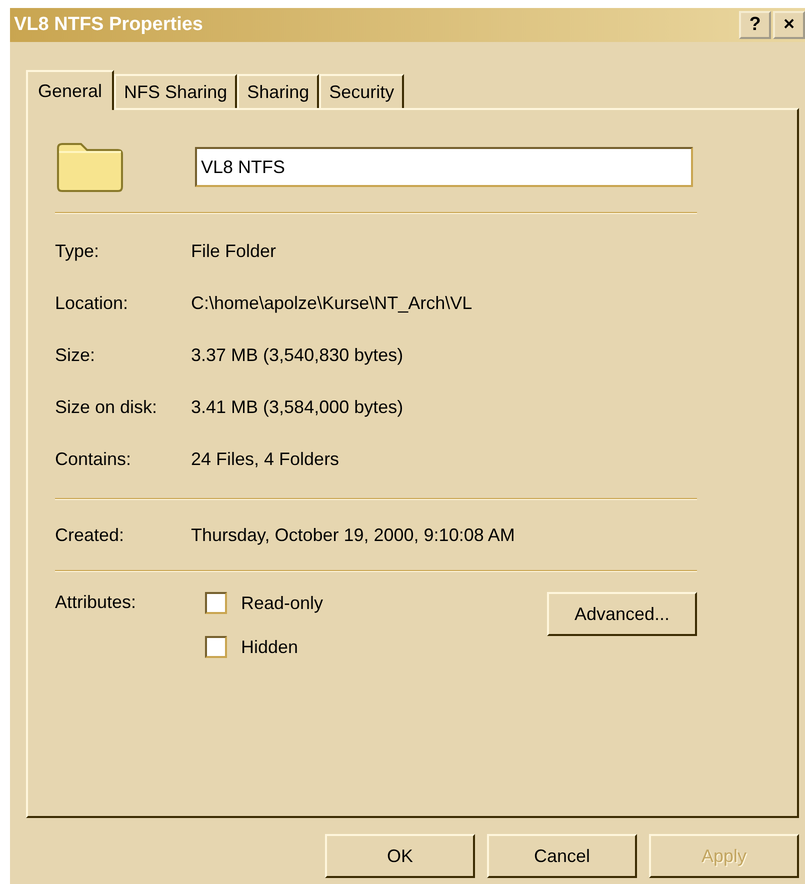 This screenshot has width=805, height=884. I want to click on window-title: VL8 NTFS Properties, so click(108, 25).